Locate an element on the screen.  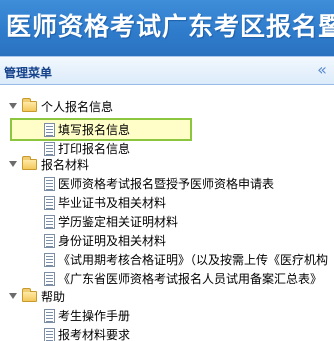
tree-item-label: 考生操作手册 is located at coordinates (94, 316).